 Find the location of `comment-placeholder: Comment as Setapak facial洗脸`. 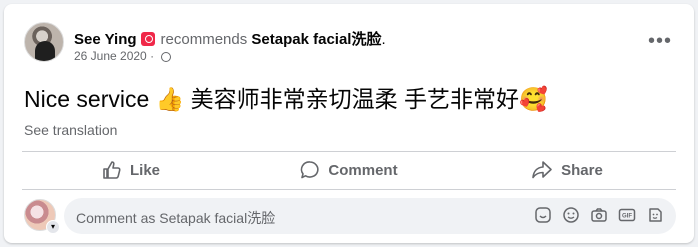

comment-placeholder: Comment as Setapak facial洗脸 is located at coordinates (176, 218).